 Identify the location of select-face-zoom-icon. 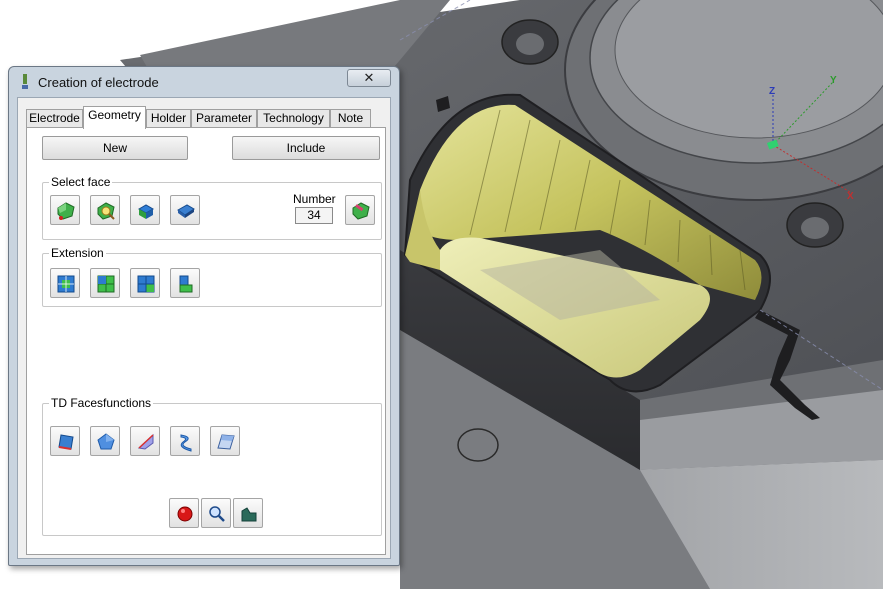
(106, 211).